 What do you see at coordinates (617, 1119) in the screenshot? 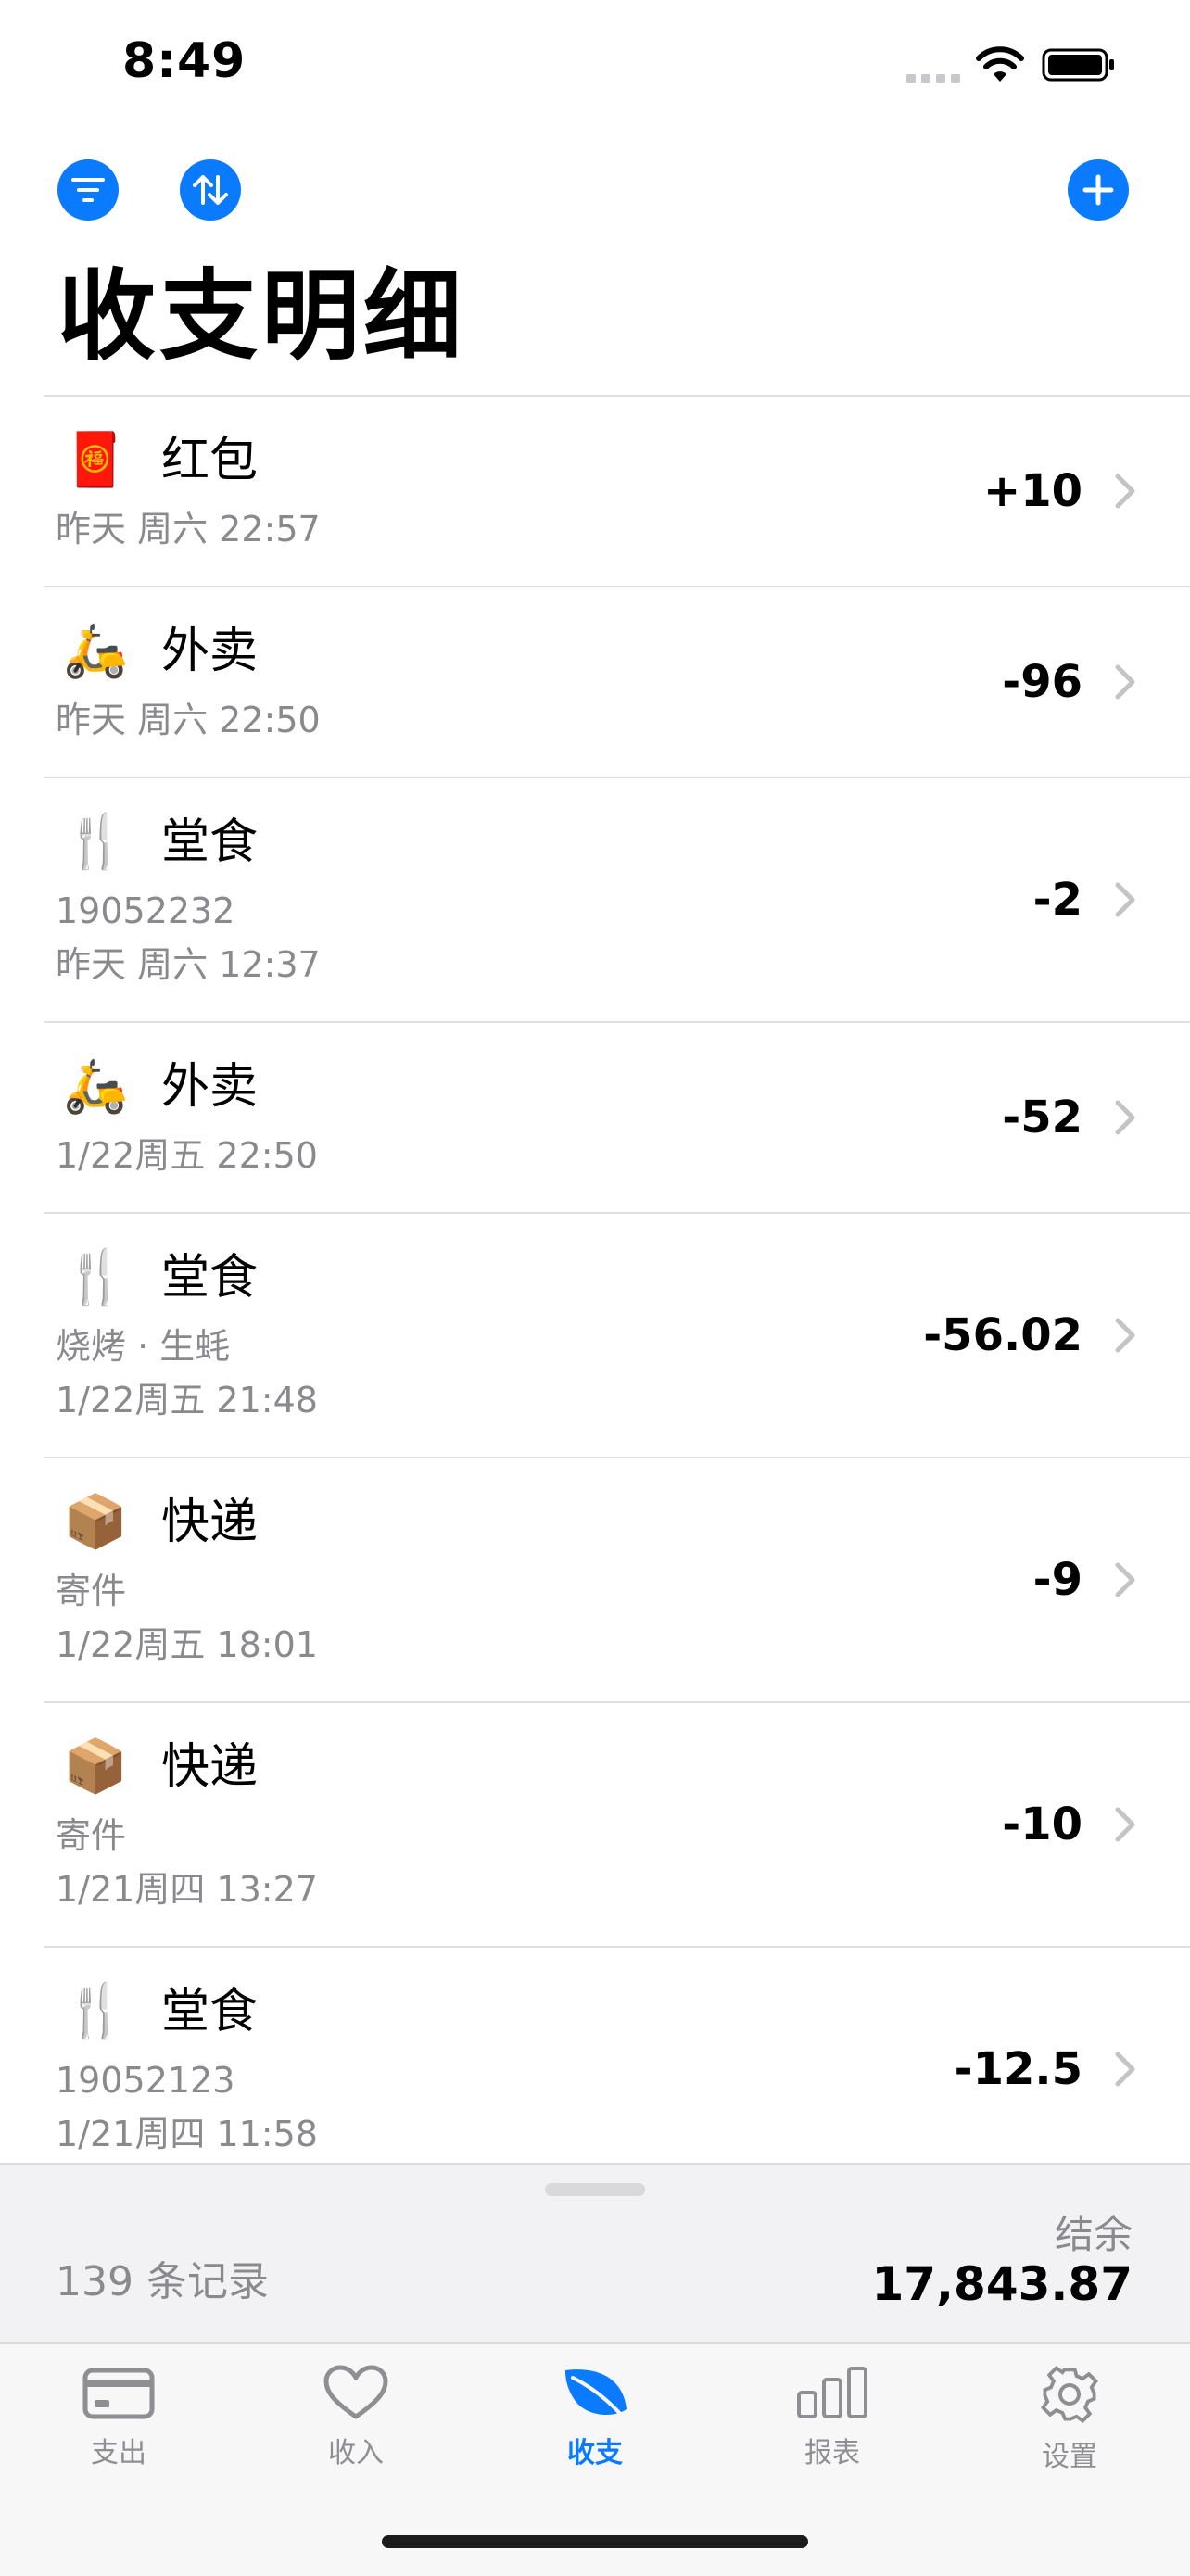
I see `transaction-row: 🛵 外卖 1/22周五 22:50 -52` at bounding box center [617, 1119].